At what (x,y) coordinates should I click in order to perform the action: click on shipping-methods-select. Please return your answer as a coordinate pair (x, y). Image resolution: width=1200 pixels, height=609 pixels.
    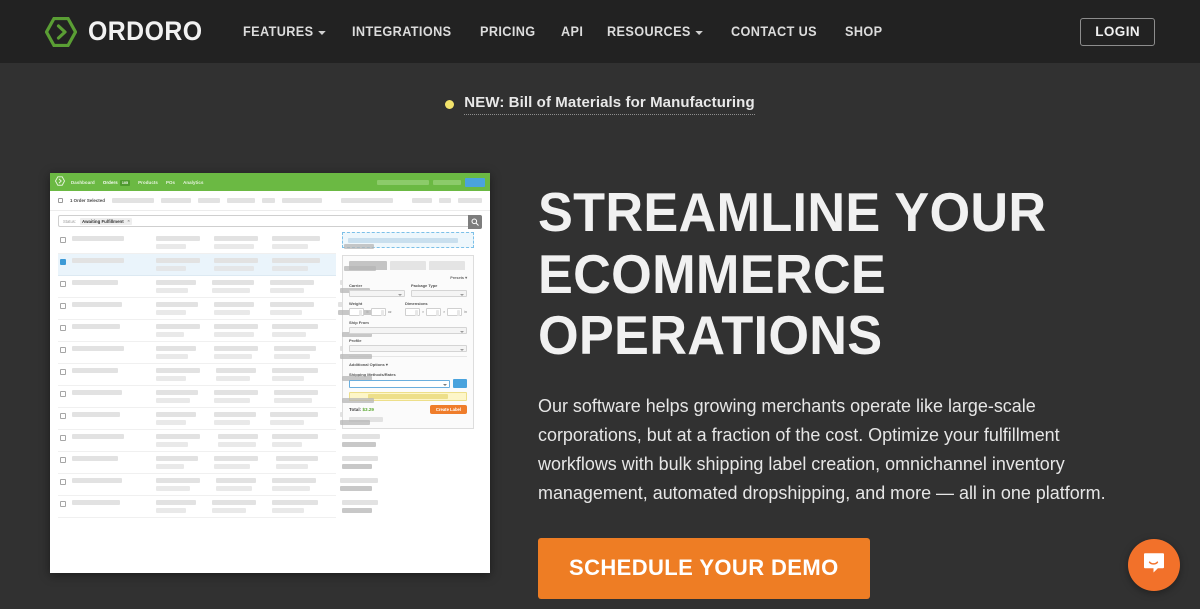
    Looking at the image, I should click on (399, 383).